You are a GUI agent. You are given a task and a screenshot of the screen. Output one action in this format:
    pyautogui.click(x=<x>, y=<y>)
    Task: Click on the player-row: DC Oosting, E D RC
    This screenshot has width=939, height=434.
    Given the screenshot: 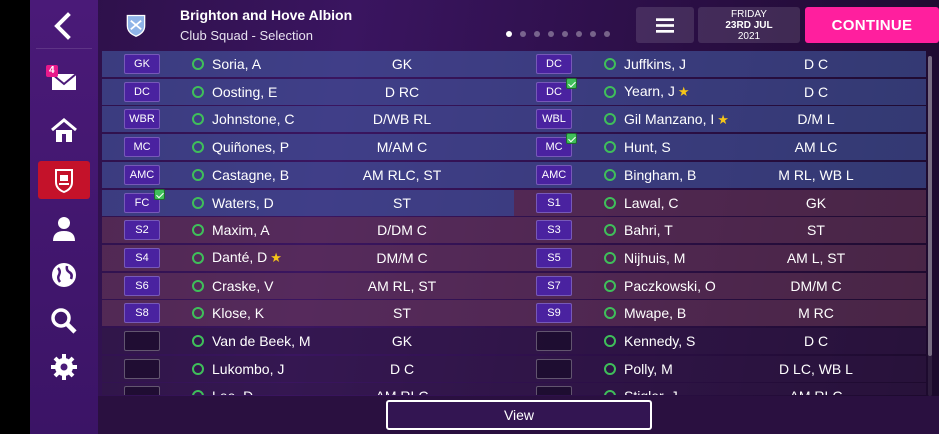 What is the action you would take?
    pyautogui.click(x=308, y=91)
    